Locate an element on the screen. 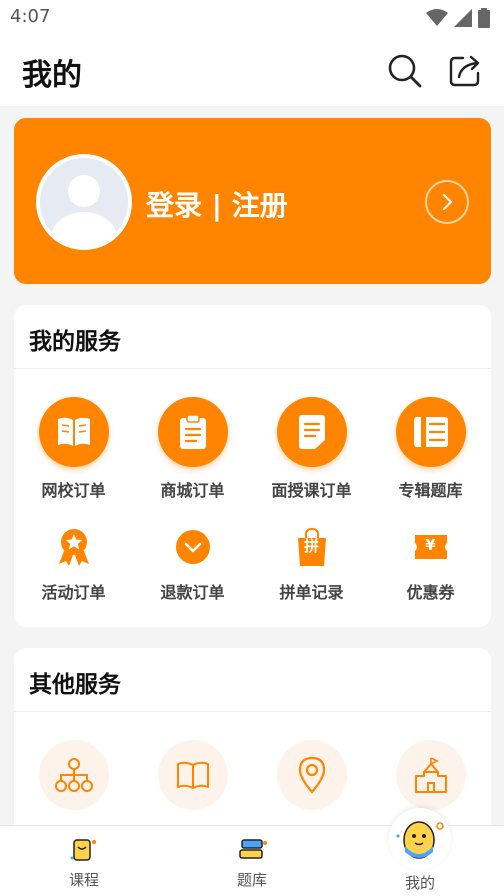  share-icon is located at coordinates (464, 71).